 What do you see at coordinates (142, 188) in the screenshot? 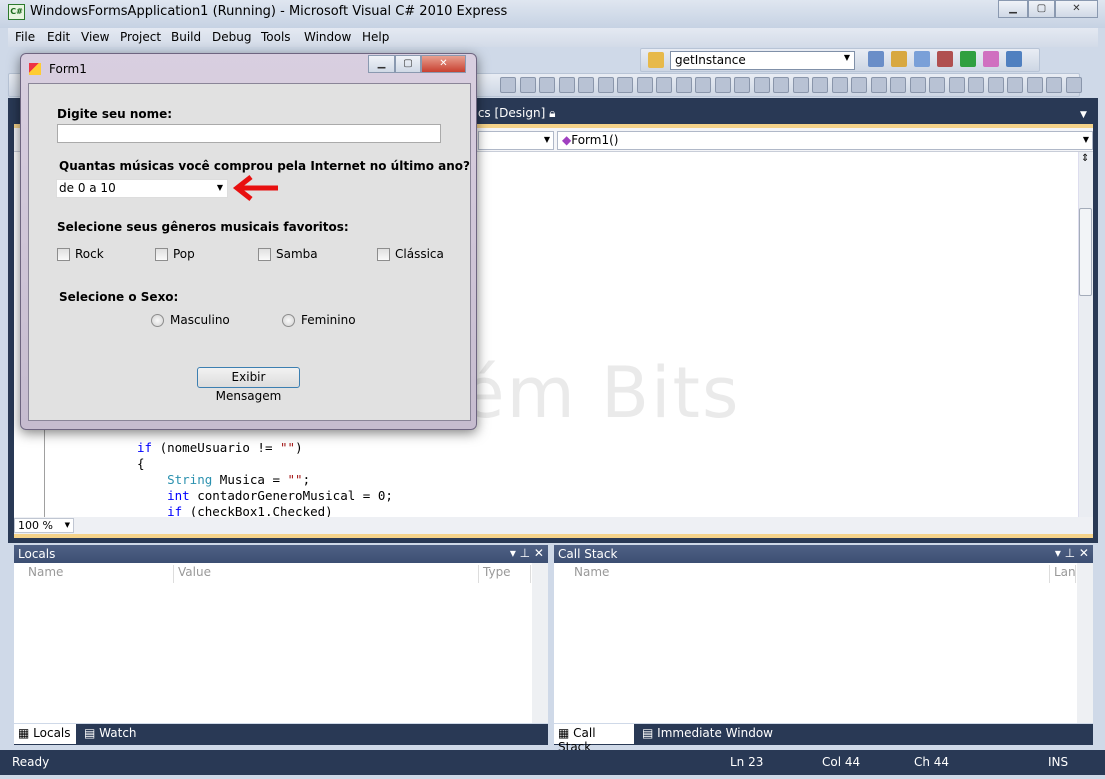
I see `music-combo: de 0 a 10 ▼` at bounding box center [142, 188].